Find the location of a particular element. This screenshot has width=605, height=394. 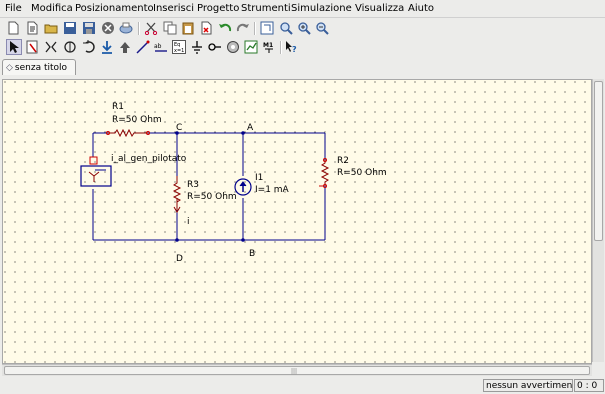

i1-value: I=1 mA is located at coordinates (272, 190).